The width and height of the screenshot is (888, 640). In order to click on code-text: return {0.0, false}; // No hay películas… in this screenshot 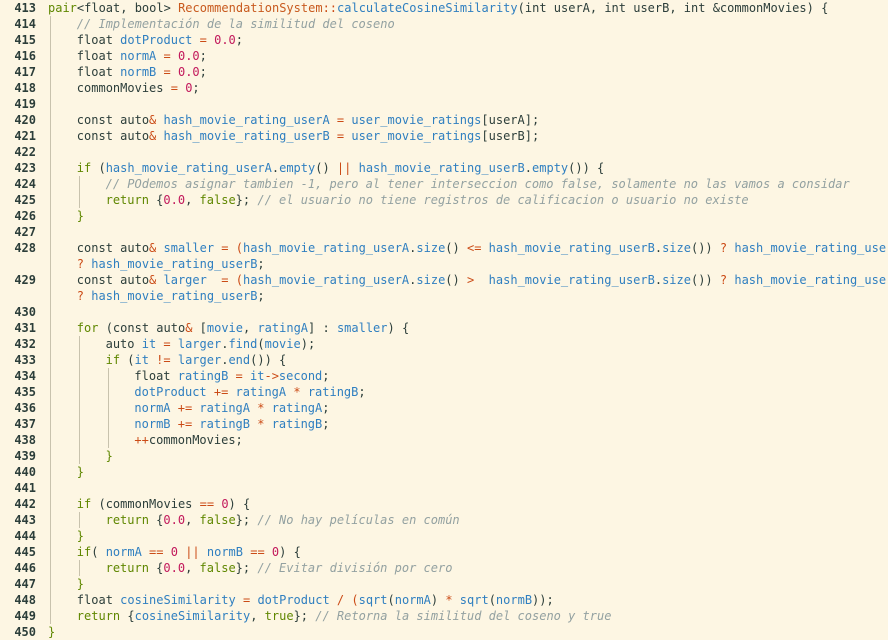, I will do `click(283, 520)`.